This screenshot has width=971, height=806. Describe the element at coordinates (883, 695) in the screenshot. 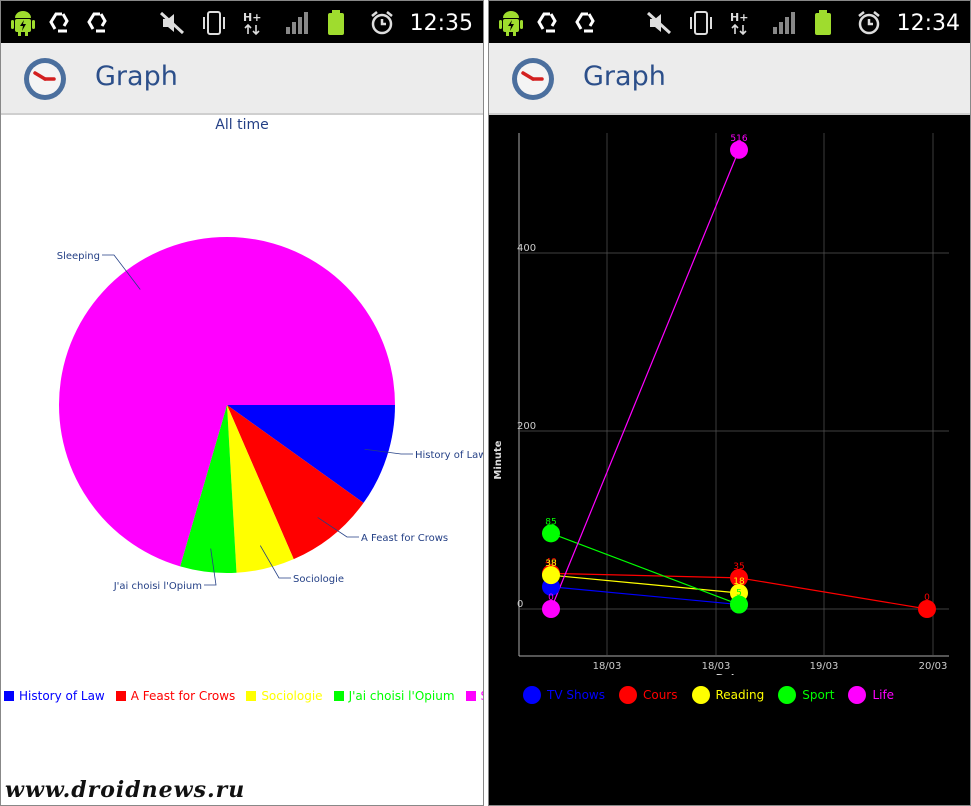

I see `legend-label: Life` at that location.